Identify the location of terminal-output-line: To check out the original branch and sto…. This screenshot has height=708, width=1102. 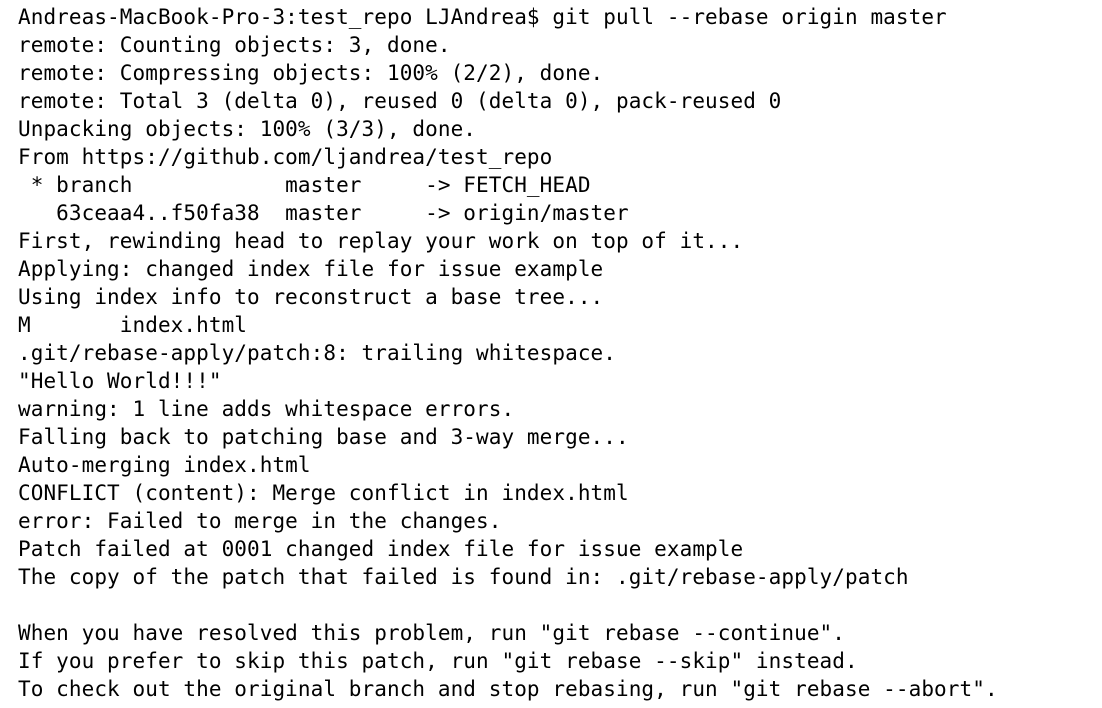
(508, 689).